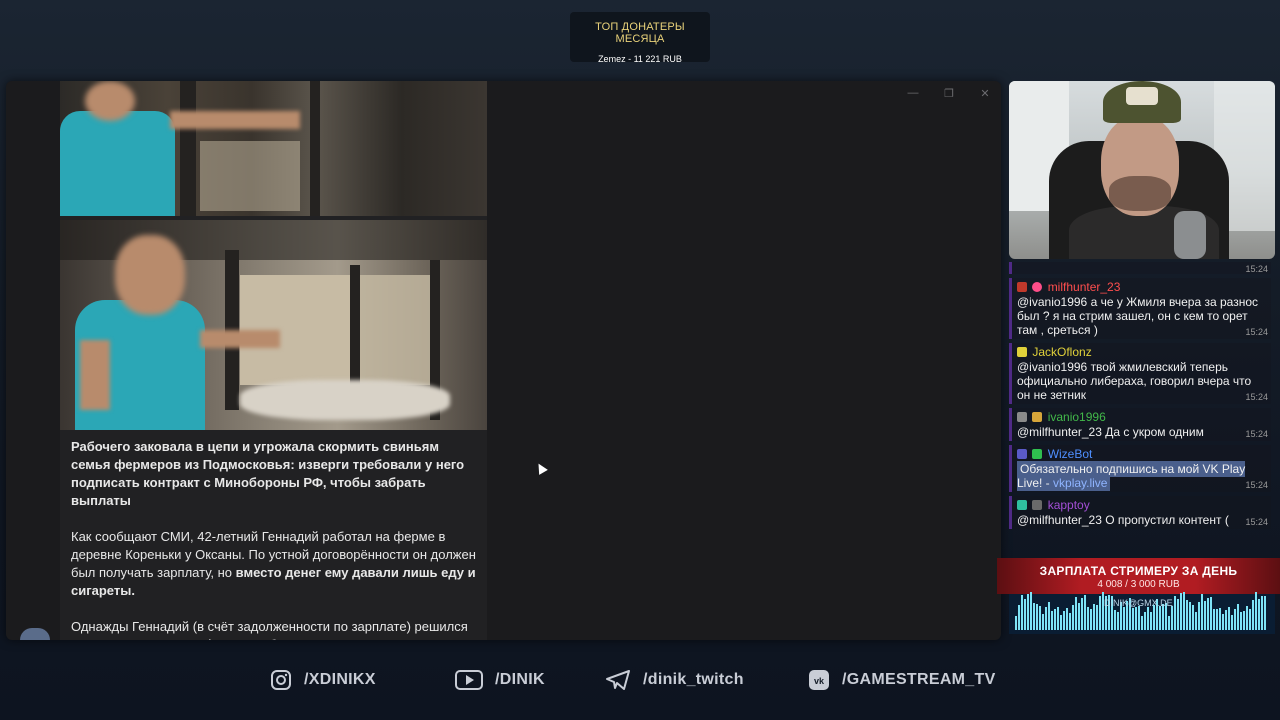 This screenshot has width=1280, height=720. What do you see at coordinates (1138, 603) in the screenshot?
I see `donation-email: DINIK@GMX.DE` at bounding box center [1138, 603].